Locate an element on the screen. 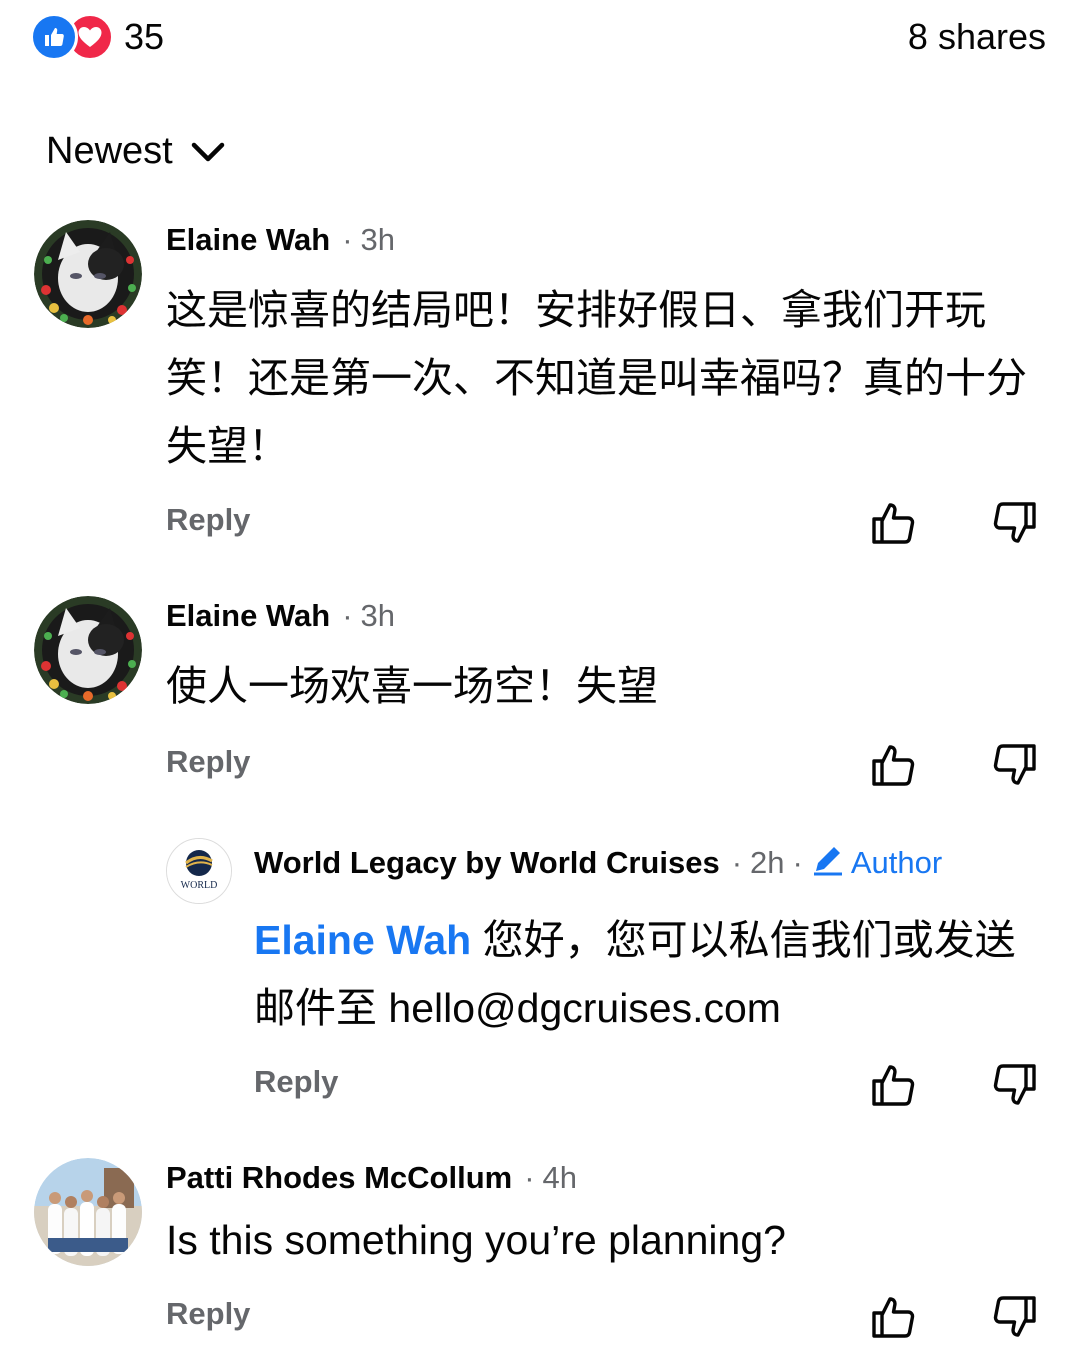  shares-count: 8 shares is located at coordinates (977, 37).